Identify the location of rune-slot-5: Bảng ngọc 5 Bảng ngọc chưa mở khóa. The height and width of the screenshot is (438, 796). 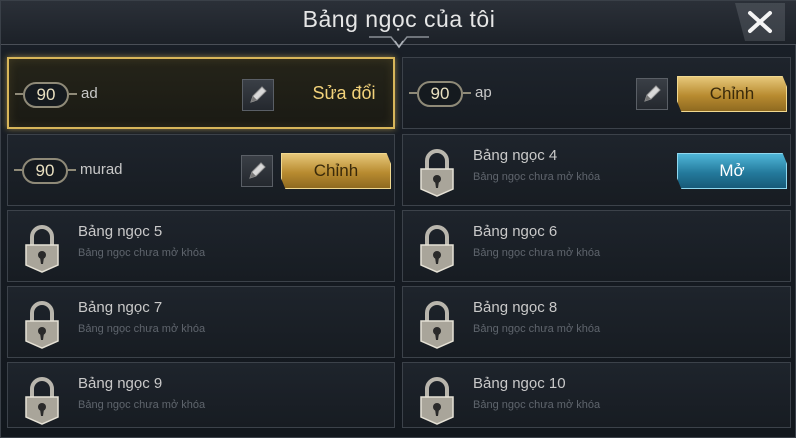
(201, 246).